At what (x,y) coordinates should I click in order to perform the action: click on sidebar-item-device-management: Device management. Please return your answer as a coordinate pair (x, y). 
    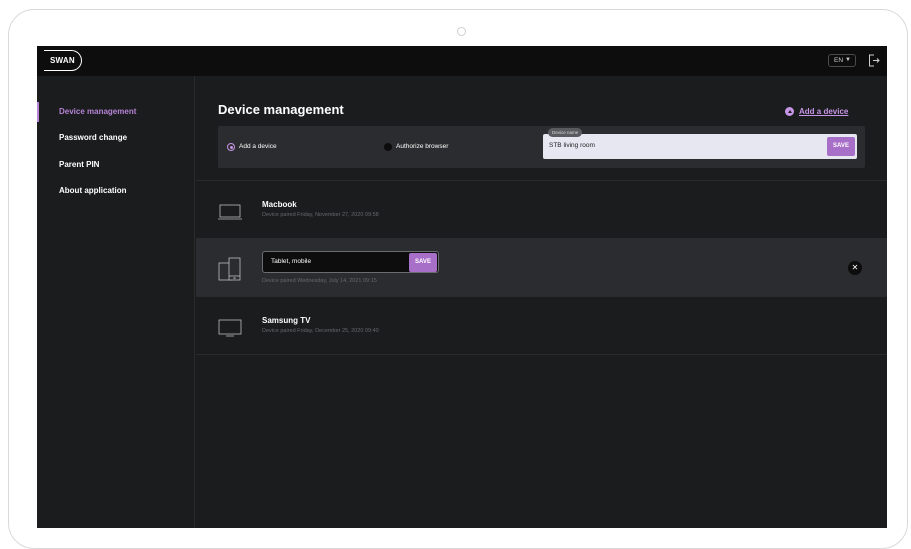
    Looking at the image, I should click on (116, 112).